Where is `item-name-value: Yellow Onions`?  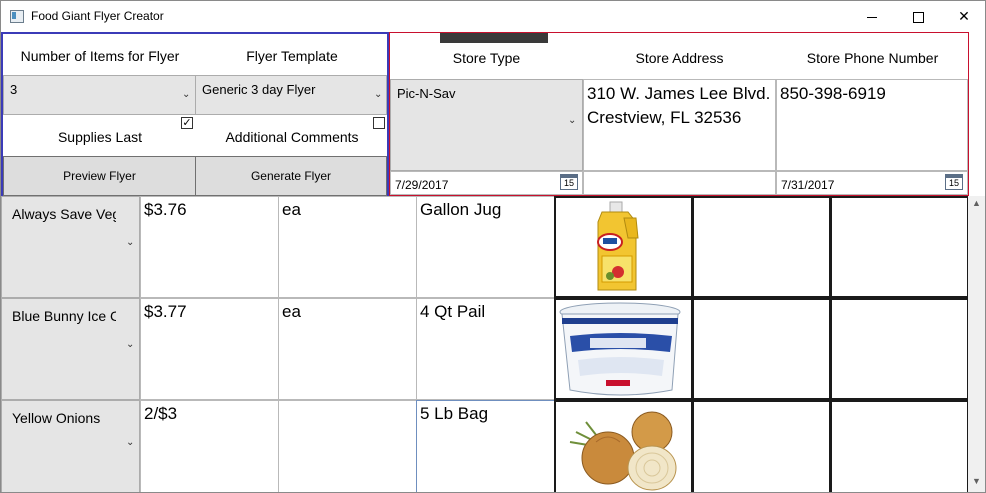
item-name-value: Yellow Onions is located at coordinates (56, 418).